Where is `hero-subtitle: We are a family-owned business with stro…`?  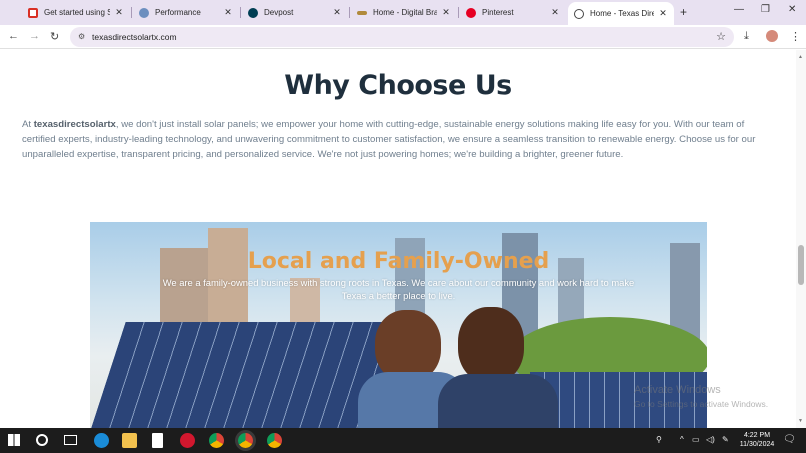
hero-subtitle: We are a family-owned business with stro… is located at coordinates (398, 289).